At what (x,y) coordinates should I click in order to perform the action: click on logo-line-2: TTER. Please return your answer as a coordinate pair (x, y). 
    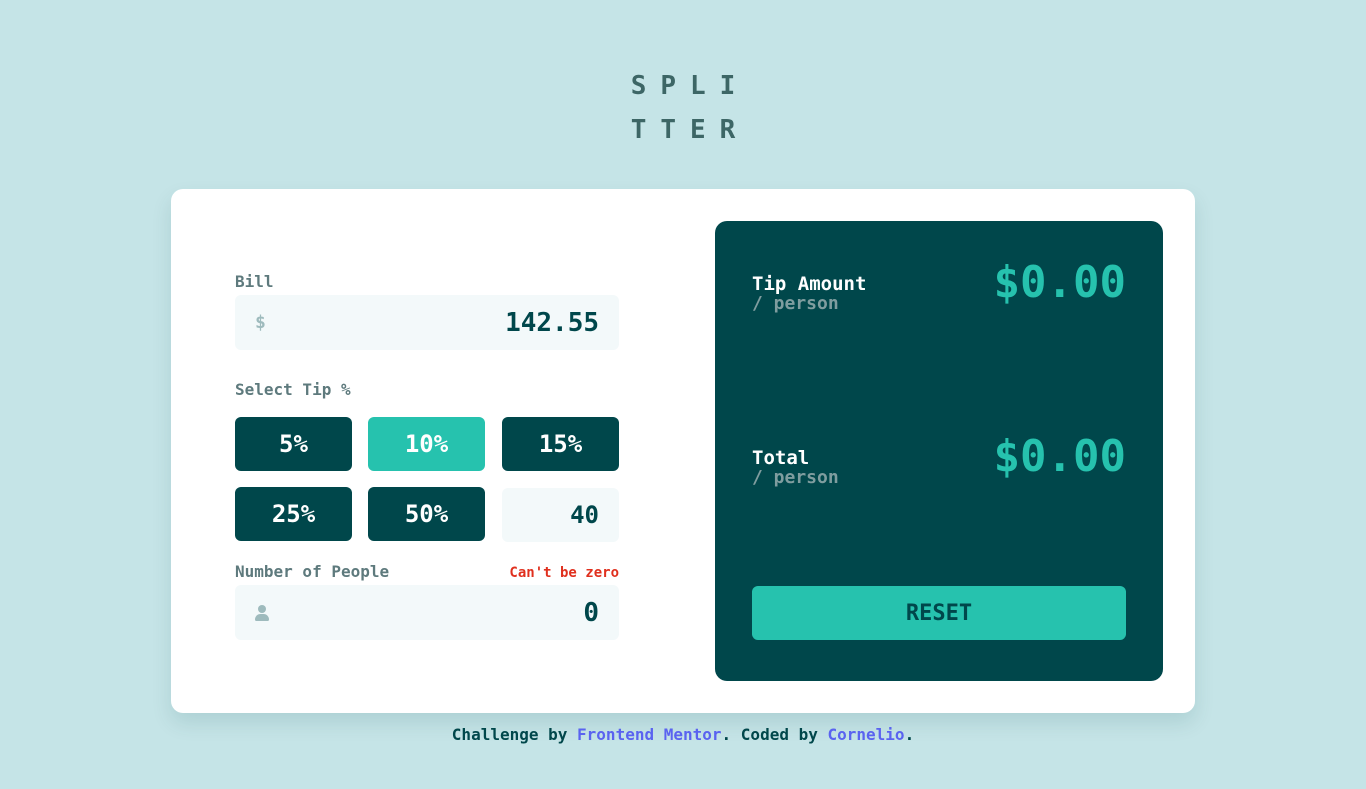
    Looking at the image, I should click on (690, 130).